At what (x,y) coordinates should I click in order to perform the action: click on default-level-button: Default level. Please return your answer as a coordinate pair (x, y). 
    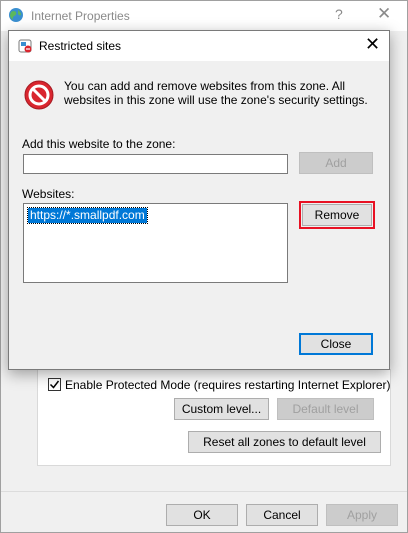
    Looking at the image, I should click on (325, 409).